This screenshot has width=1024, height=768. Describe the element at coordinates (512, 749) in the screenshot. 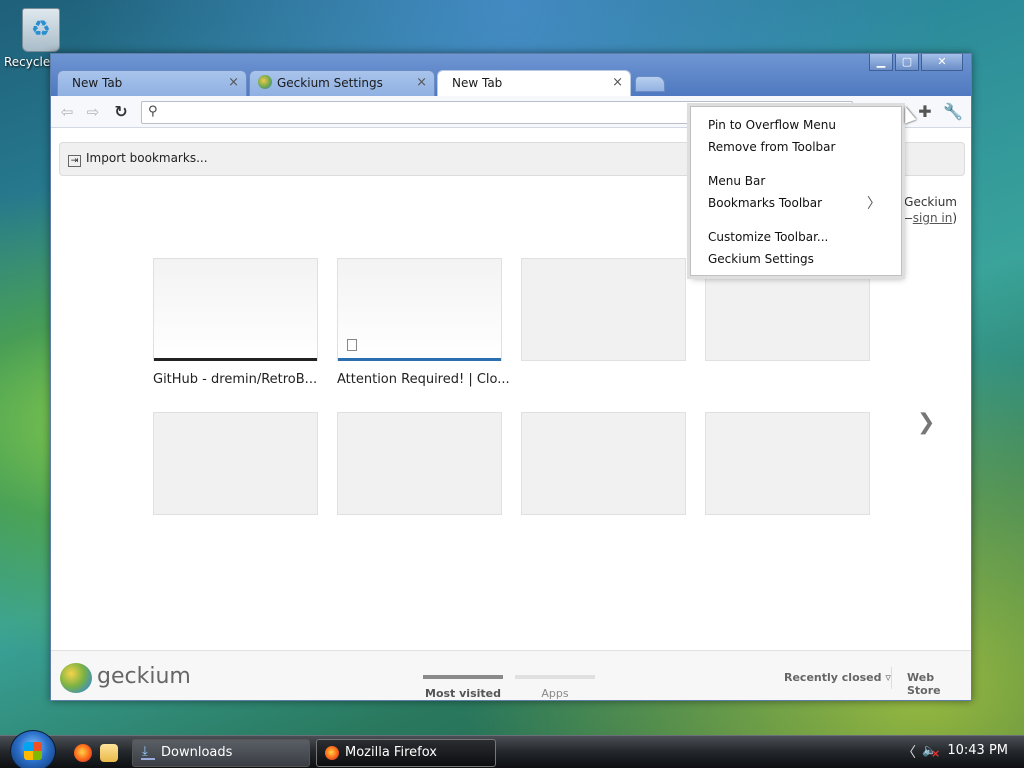

I see `taskbar: Downloads Mozilla Firefox 〈 10:43 PM` at that location.